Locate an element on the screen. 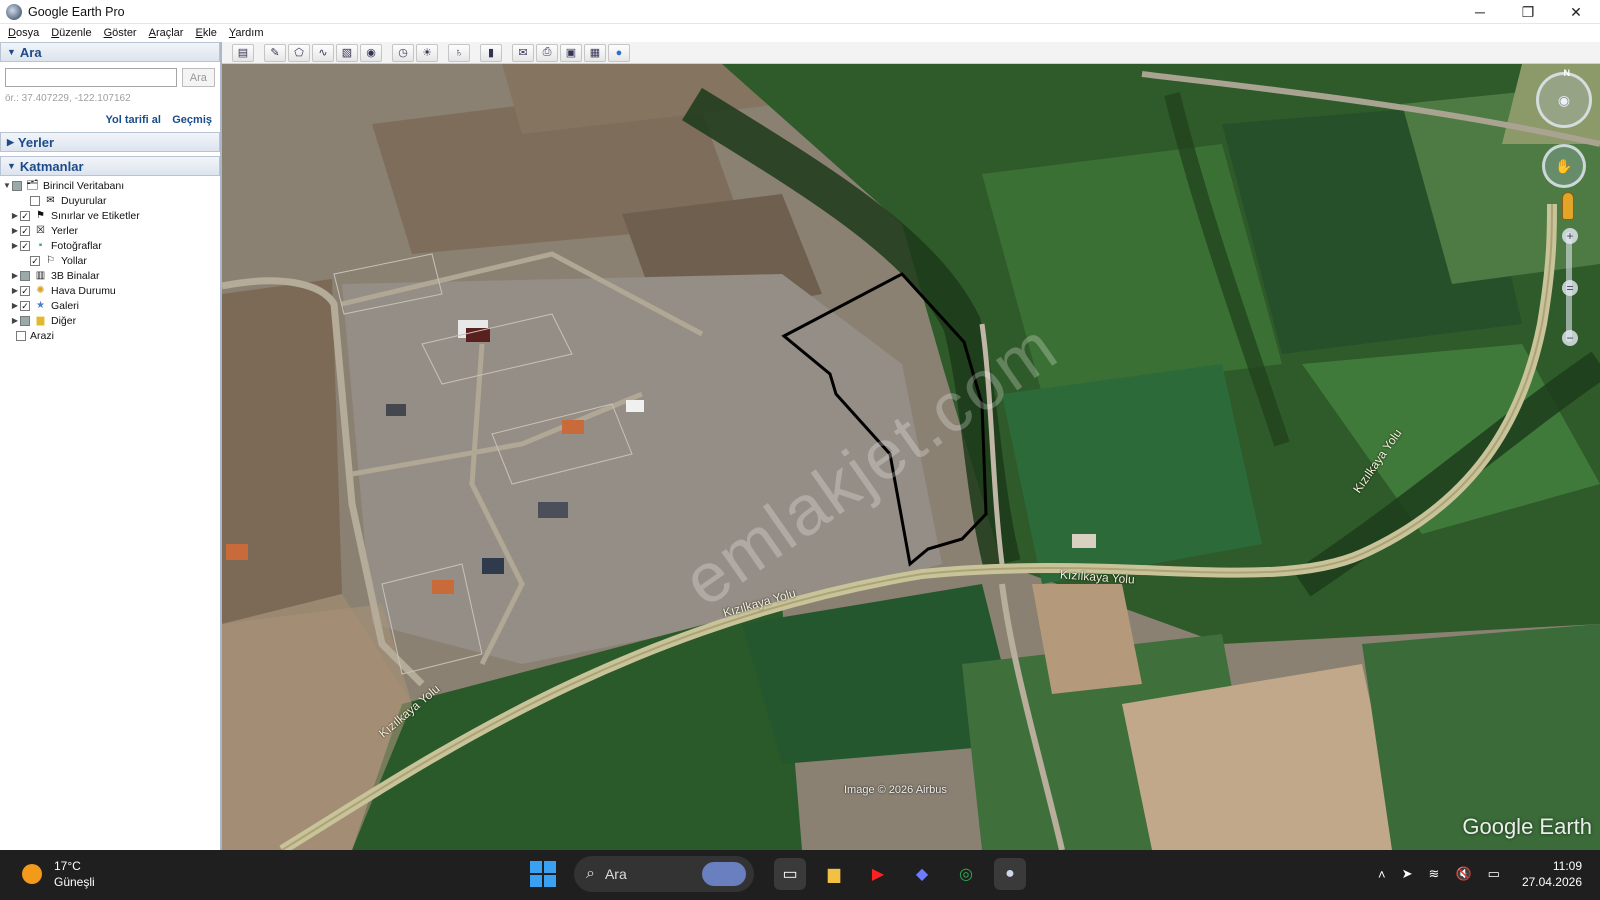  move-control: ✋ is located at coordinates (1564, 166).